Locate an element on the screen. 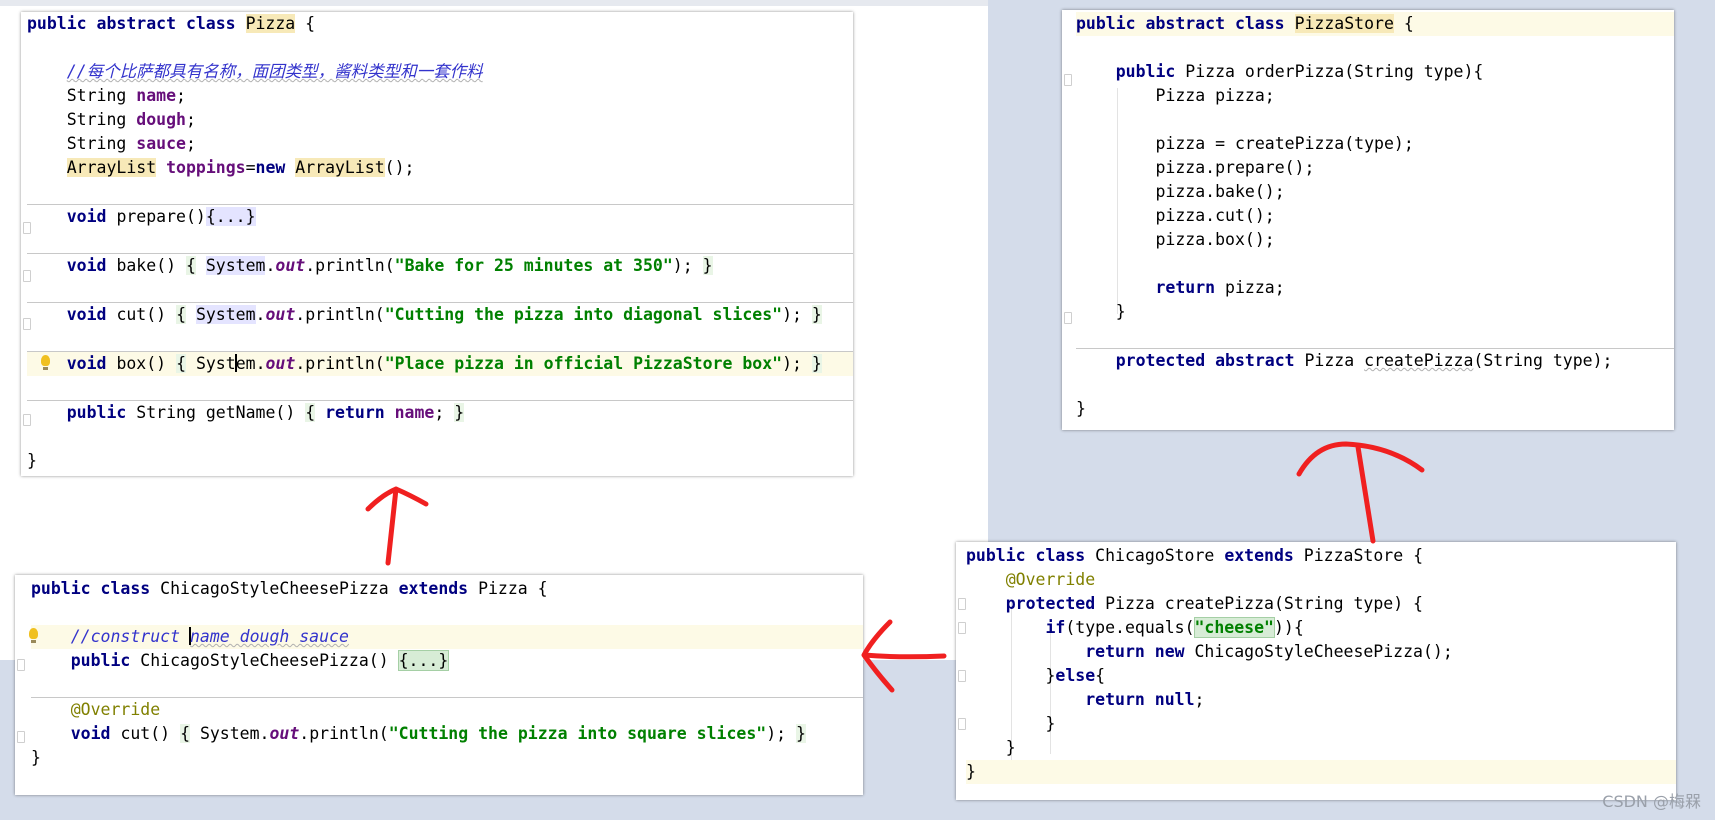  watermark: CSDN @梅槑 is located at coordinates (1651, 801).